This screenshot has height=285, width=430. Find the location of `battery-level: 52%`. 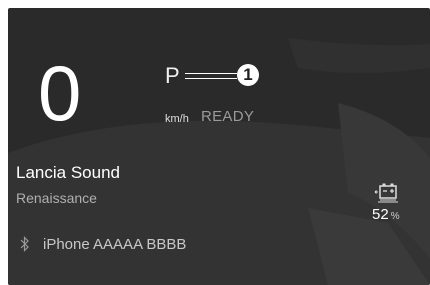

battery-level: 52% is located at coordinates (386, 214).